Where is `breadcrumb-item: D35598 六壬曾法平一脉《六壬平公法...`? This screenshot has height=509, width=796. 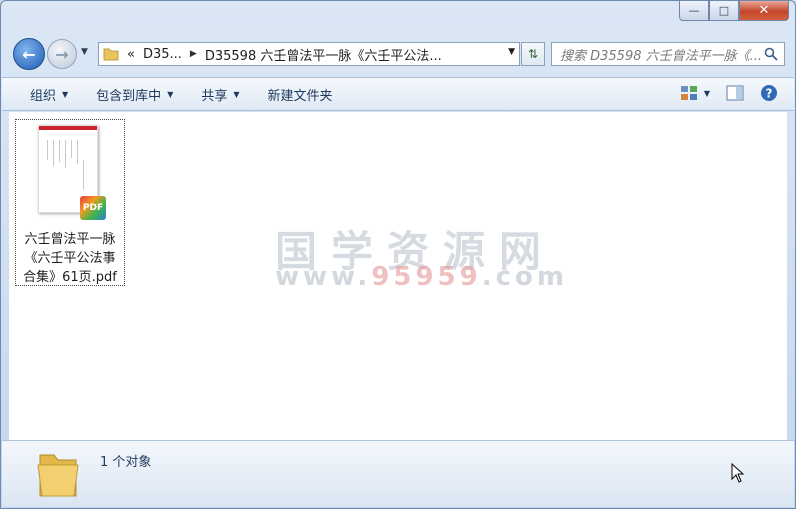 breadcrumb-item: D35598 六壬曾法平一脉《六壬平公法... is located at coordinates (323, 54).